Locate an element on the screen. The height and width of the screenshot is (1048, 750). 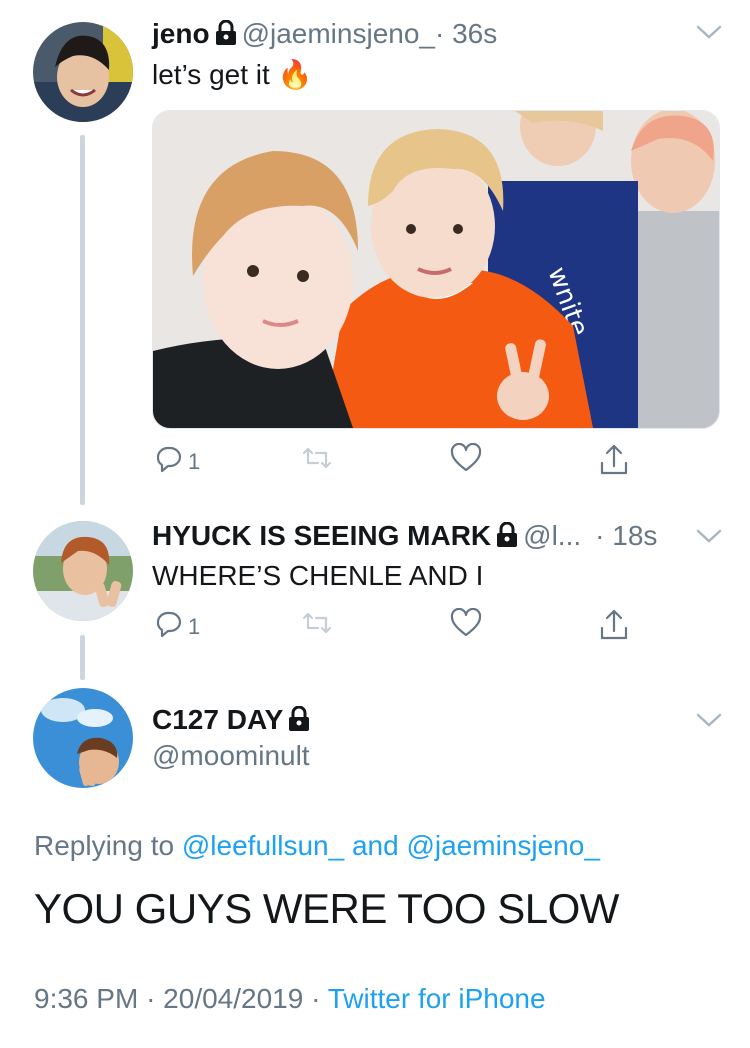
timestamp: · 36s is located at coordinates (466, 33).